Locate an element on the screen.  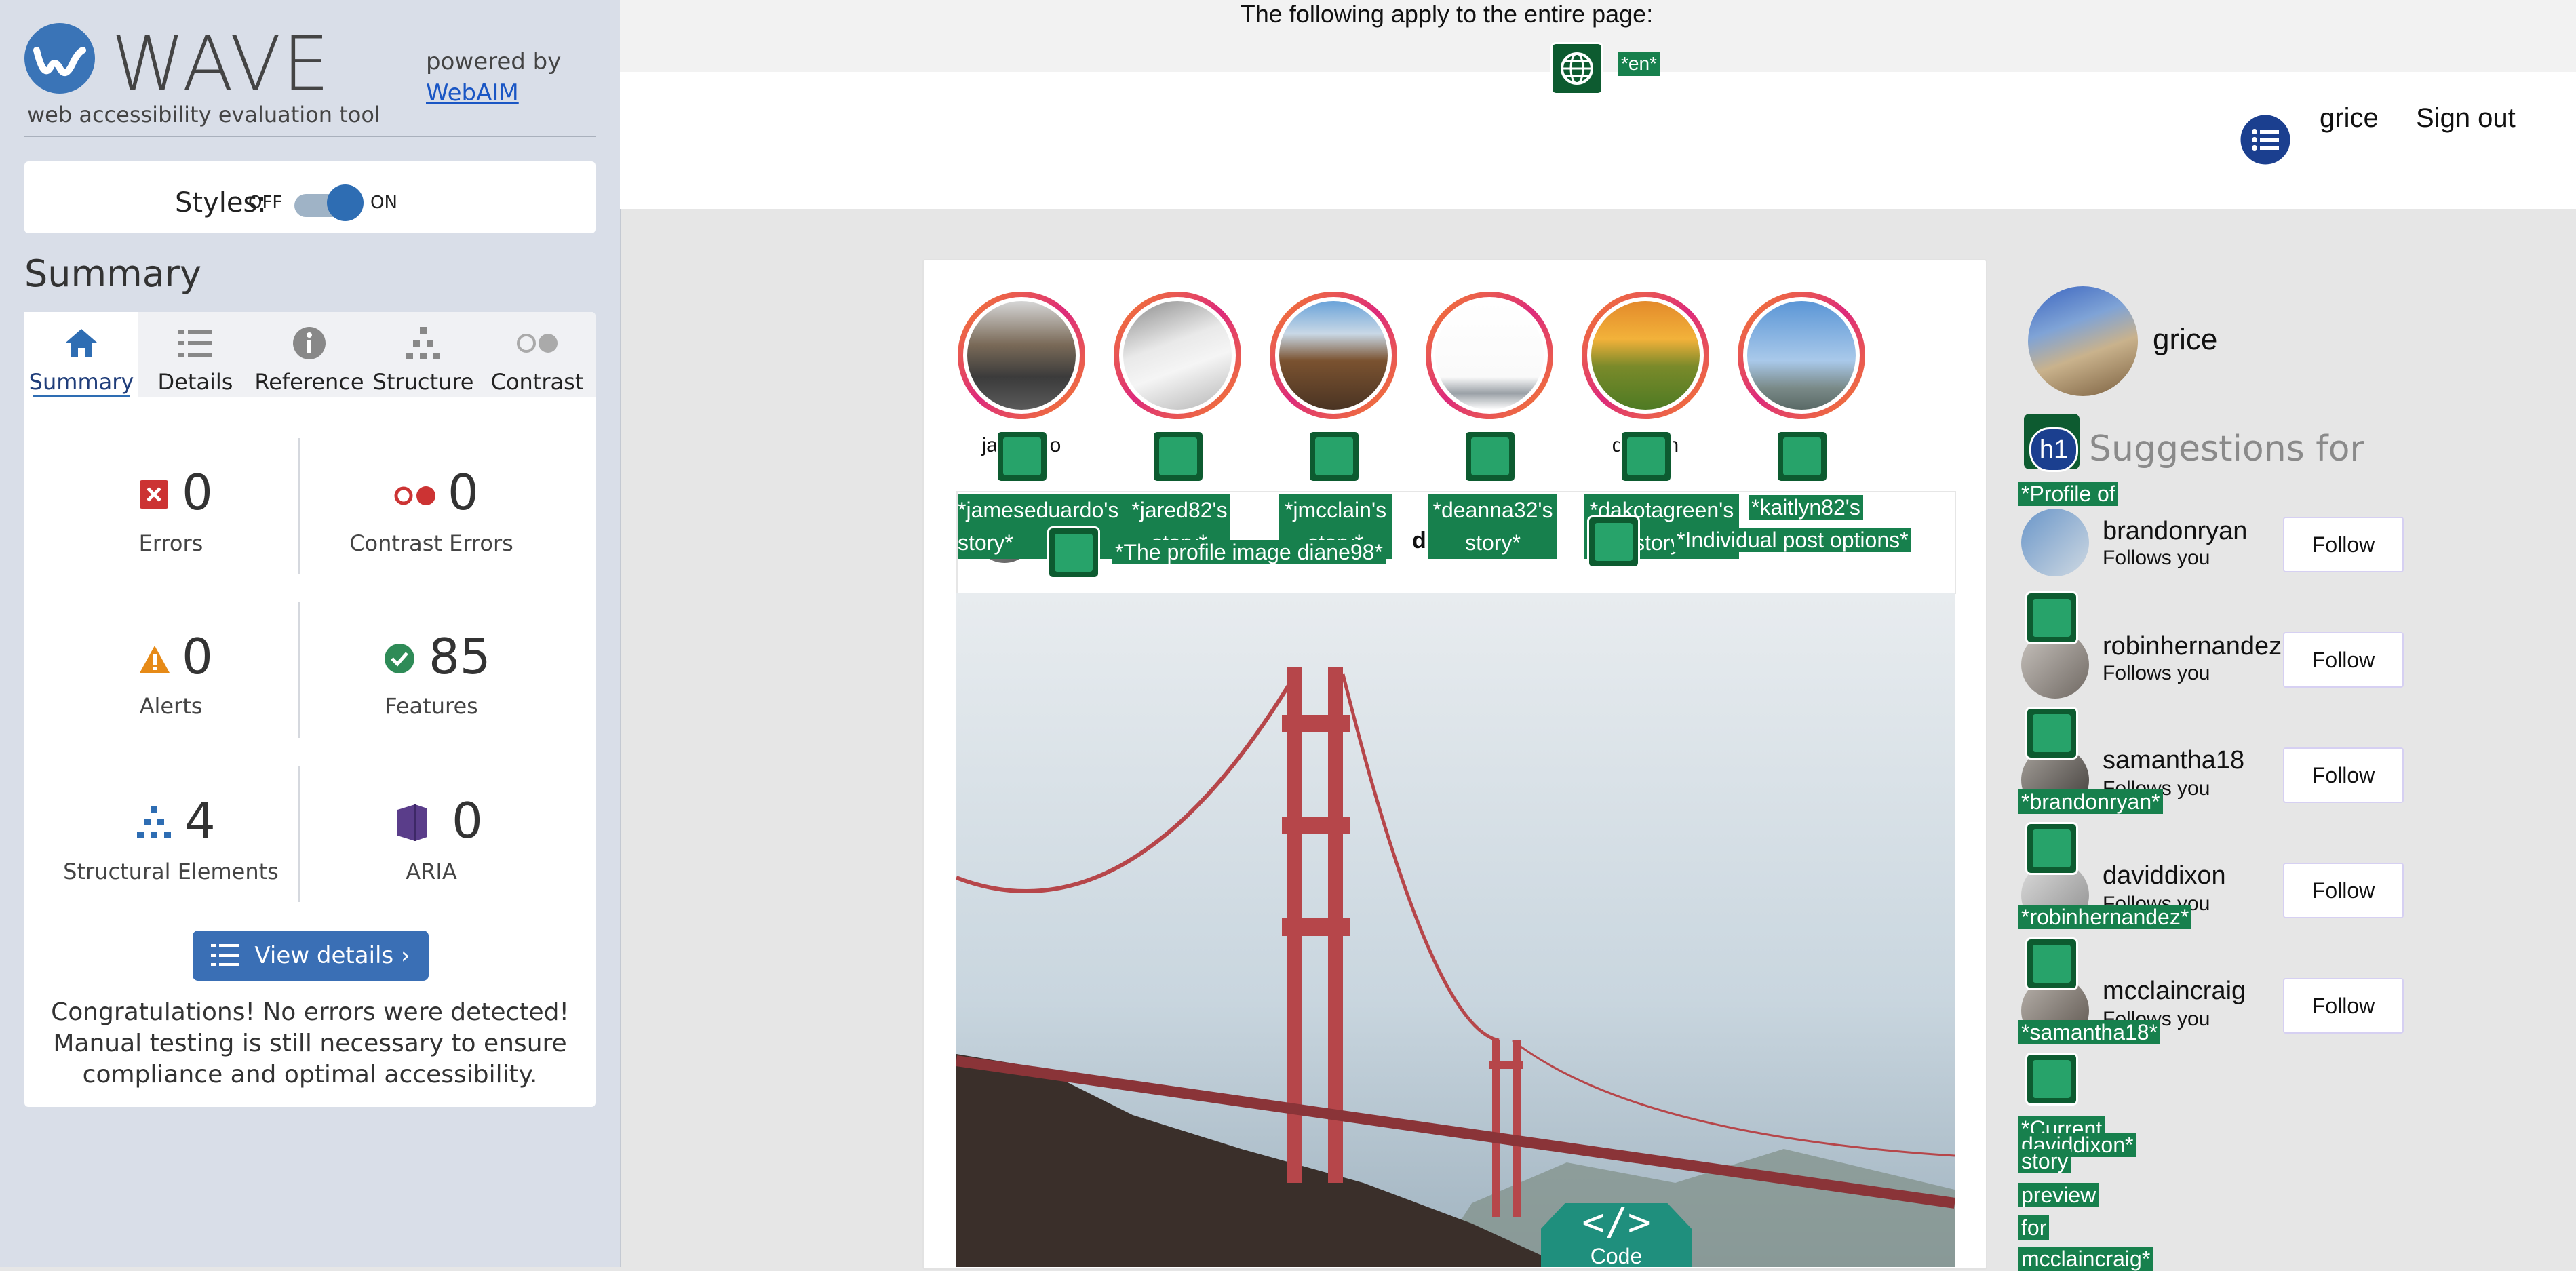
home-icon is located at coordinates (81, 343).